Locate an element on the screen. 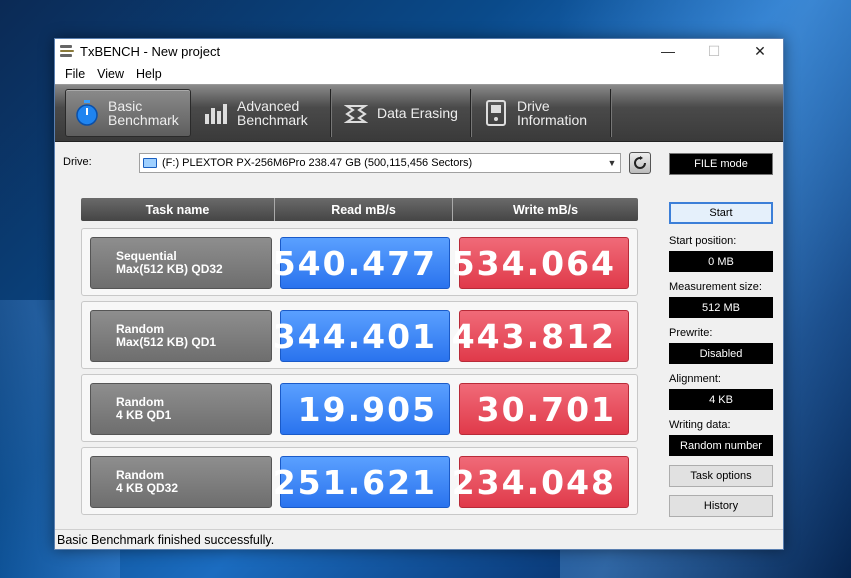  write-value: 534.064 is located at coordinates (540, 263).